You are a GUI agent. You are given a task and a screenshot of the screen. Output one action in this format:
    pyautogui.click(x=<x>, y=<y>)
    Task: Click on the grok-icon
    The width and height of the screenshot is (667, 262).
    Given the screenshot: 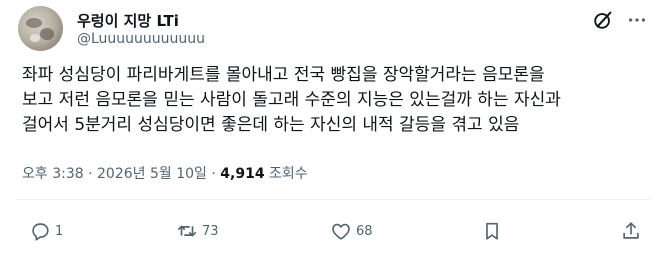 What is the action you would take?
    pyautogui.click(x=603, y=20)
    